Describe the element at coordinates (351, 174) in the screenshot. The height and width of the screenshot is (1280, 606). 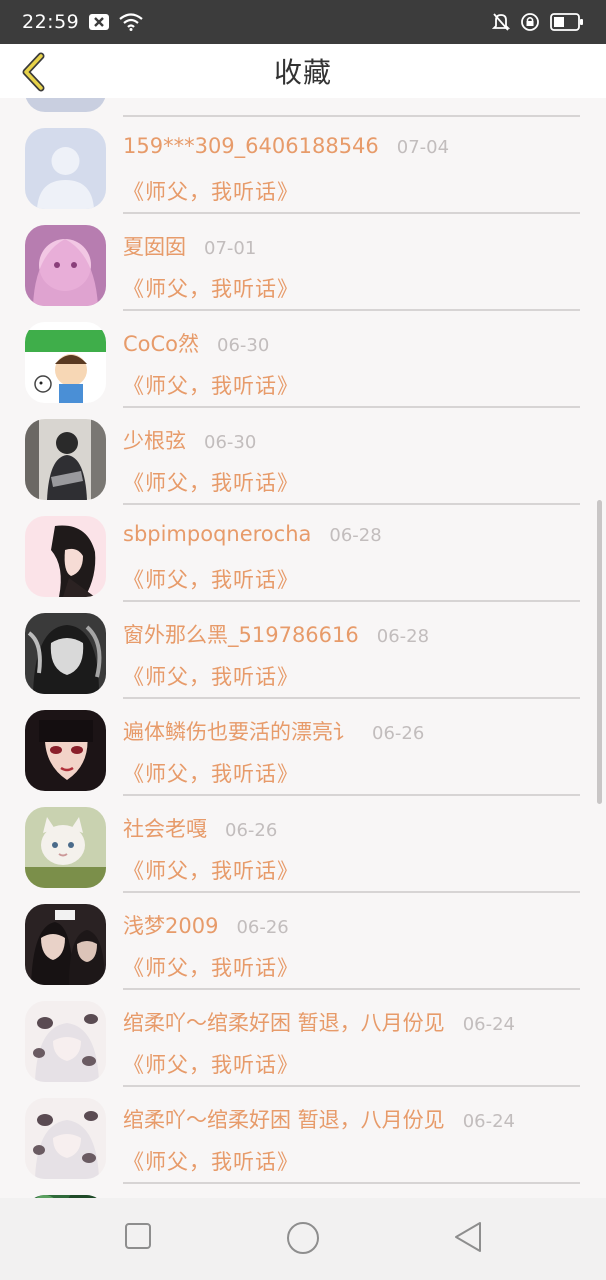
I see `list-item-text: 159***309_6406188546 07-04 《师父，我听话》` at that location.